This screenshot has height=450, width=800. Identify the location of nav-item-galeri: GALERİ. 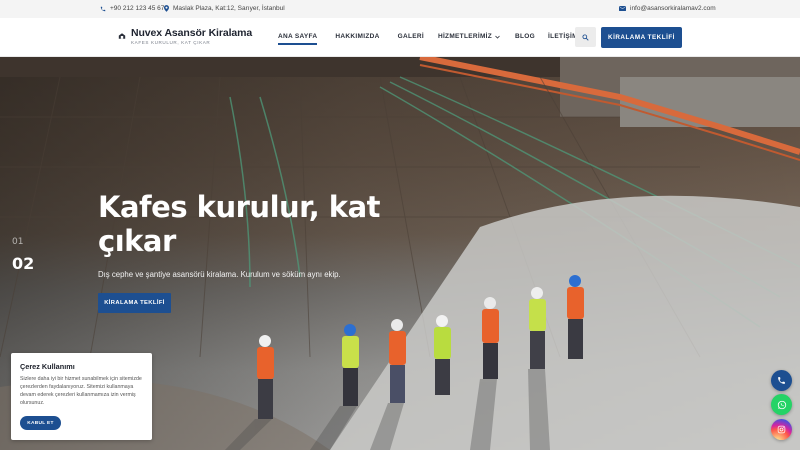
(411, 39).